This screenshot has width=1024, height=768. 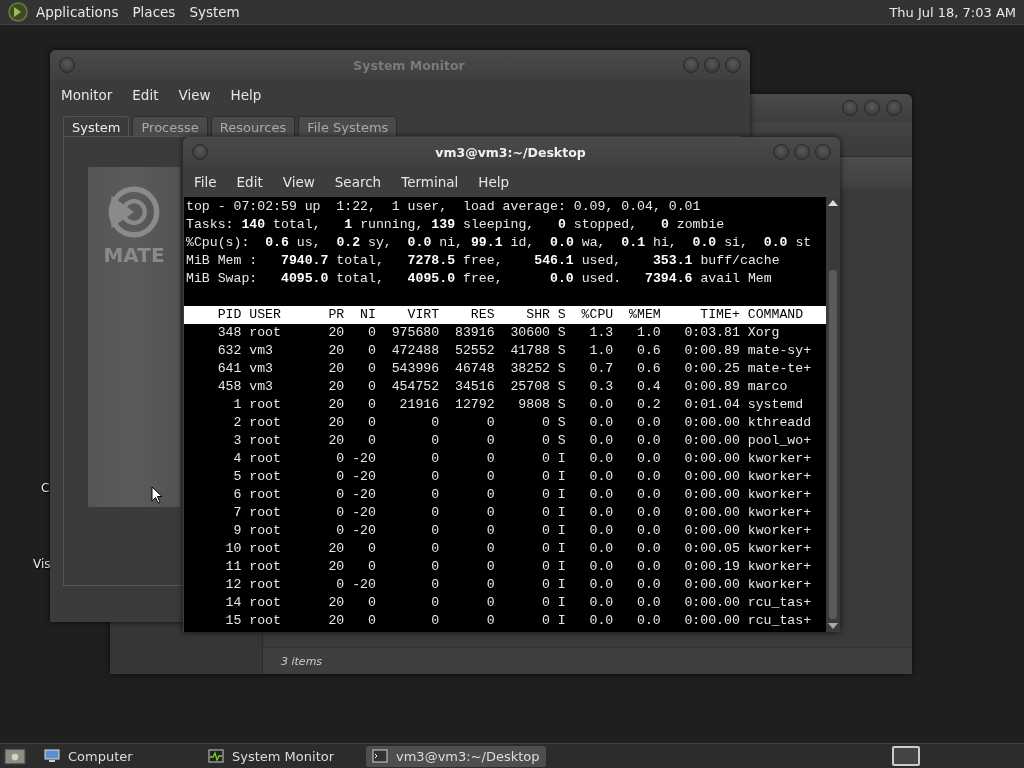 I want to click on desktop-icon-label: C, so click(x=45, y=488).